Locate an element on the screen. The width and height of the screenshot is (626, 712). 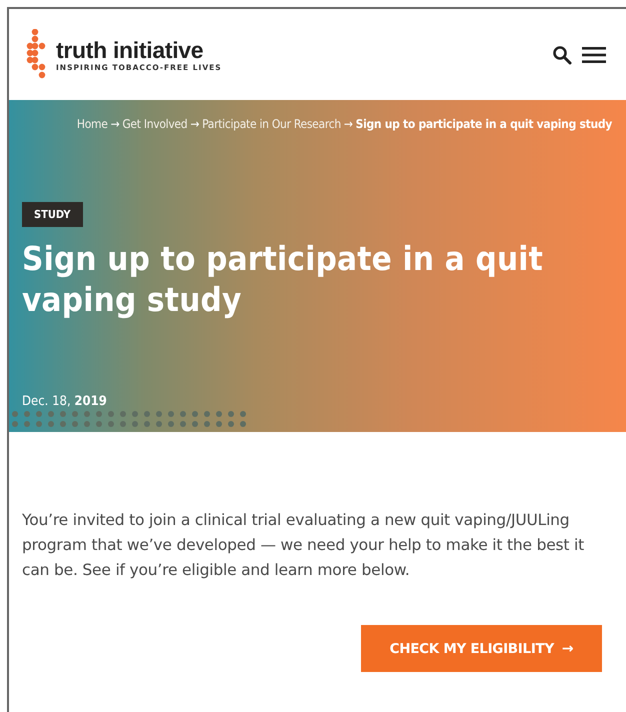
category-tag: STUDY is located at coordinates (52, 214).